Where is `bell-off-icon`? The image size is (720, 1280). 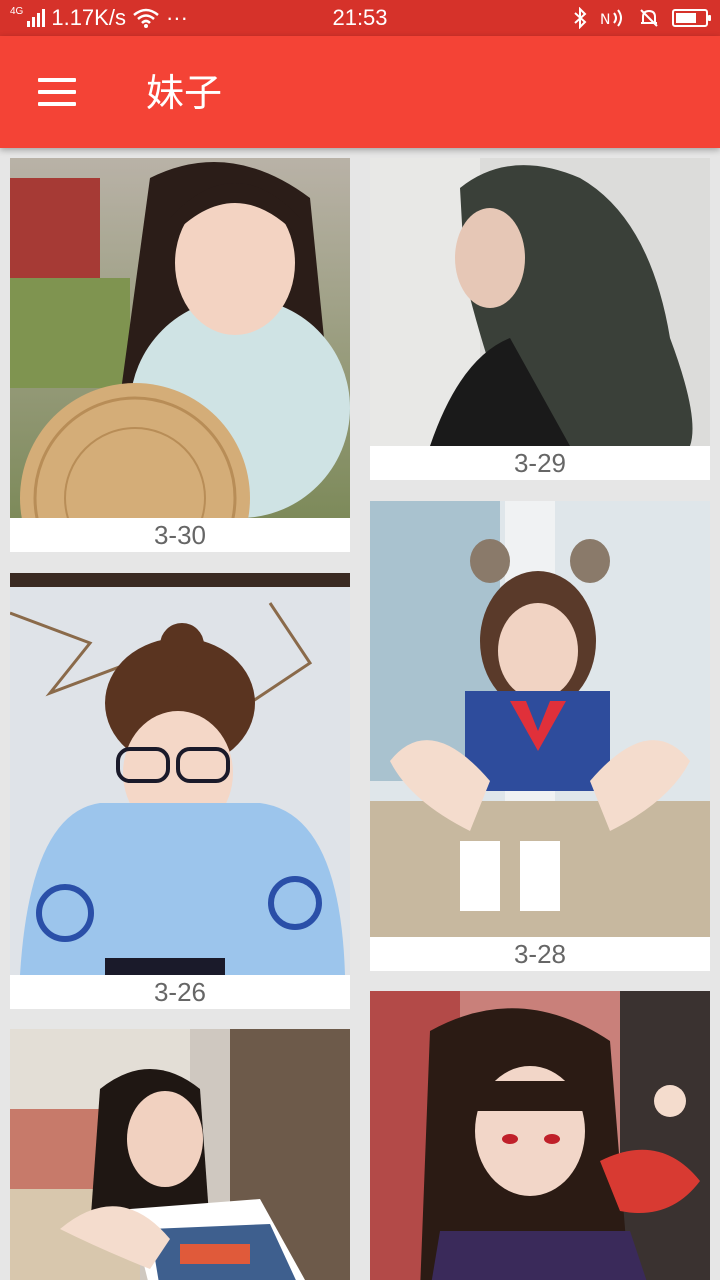 bell-off-icon is located at coordinates (649, 18).